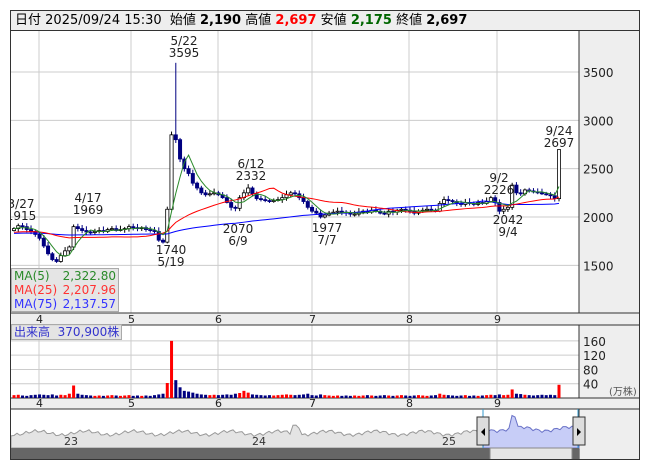 This screenshot has width=653, height=470. I want to click on volume-unit-label: (万株), so click(623, 391).